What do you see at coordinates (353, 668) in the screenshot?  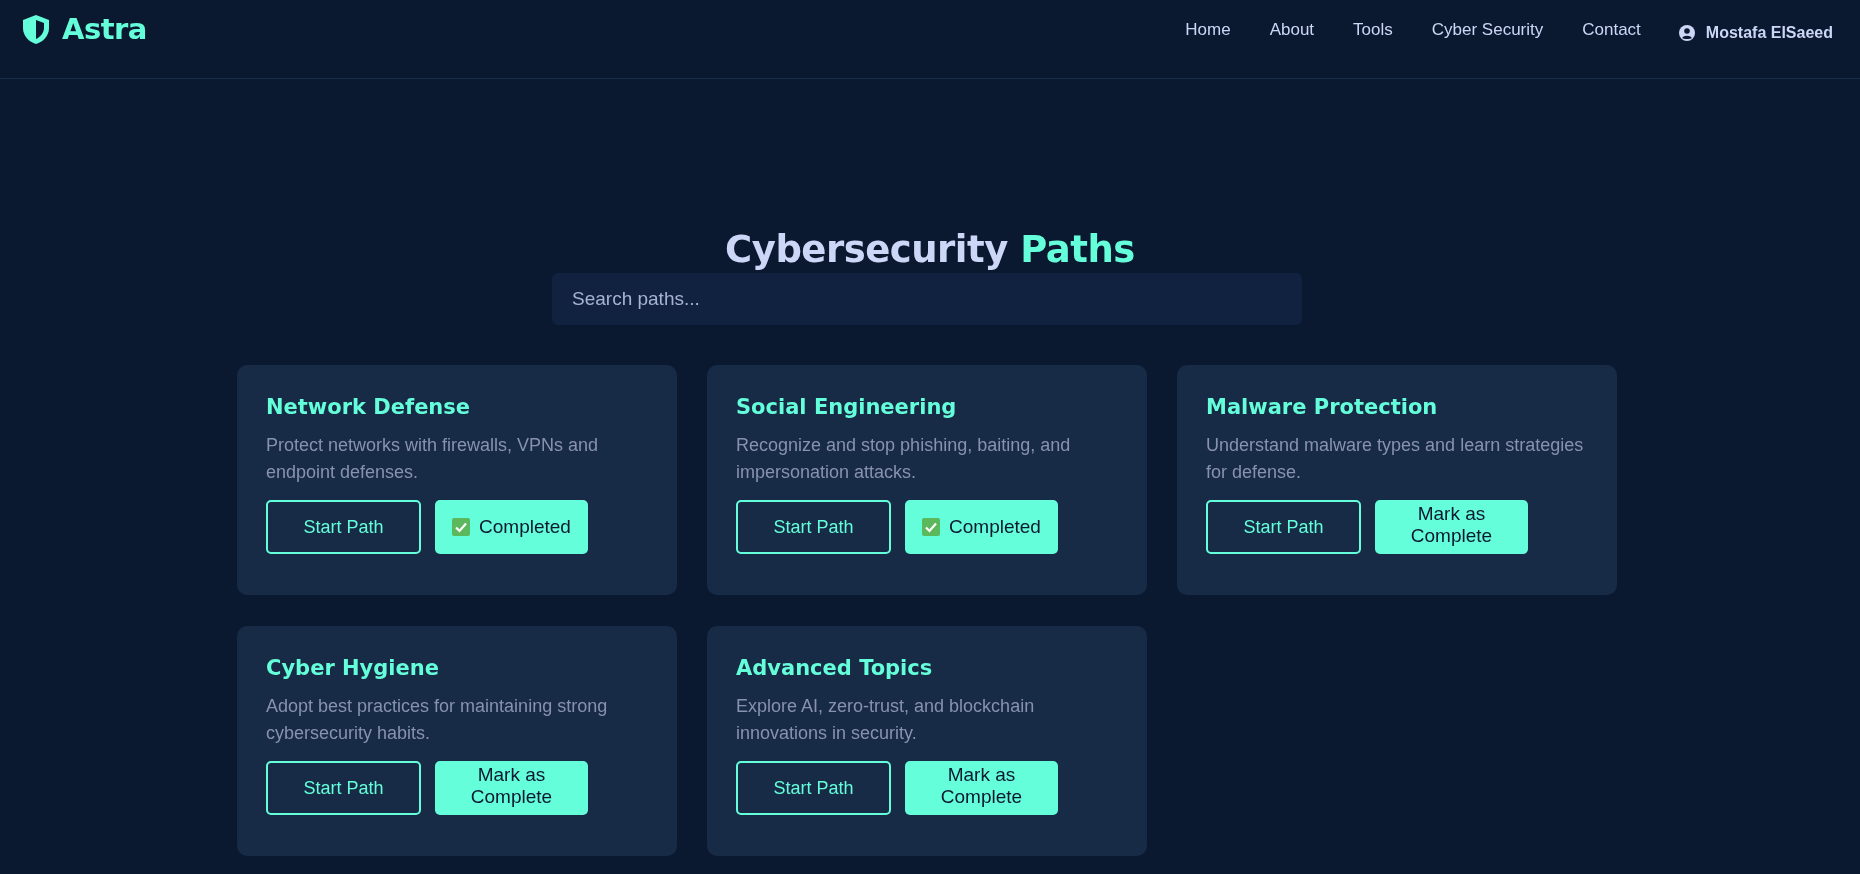 I see `path-title: Cyber Hygiene` at bounding box center [353, 668].